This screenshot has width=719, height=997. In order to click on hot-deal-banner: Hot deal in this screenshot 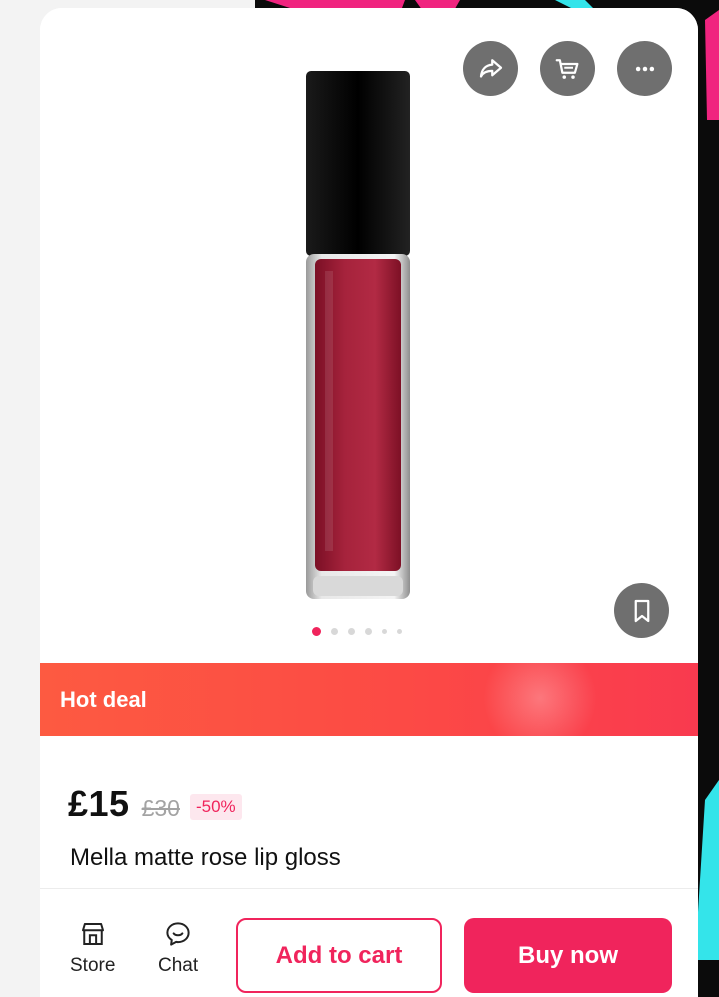, I will do `click(369, 699)`.